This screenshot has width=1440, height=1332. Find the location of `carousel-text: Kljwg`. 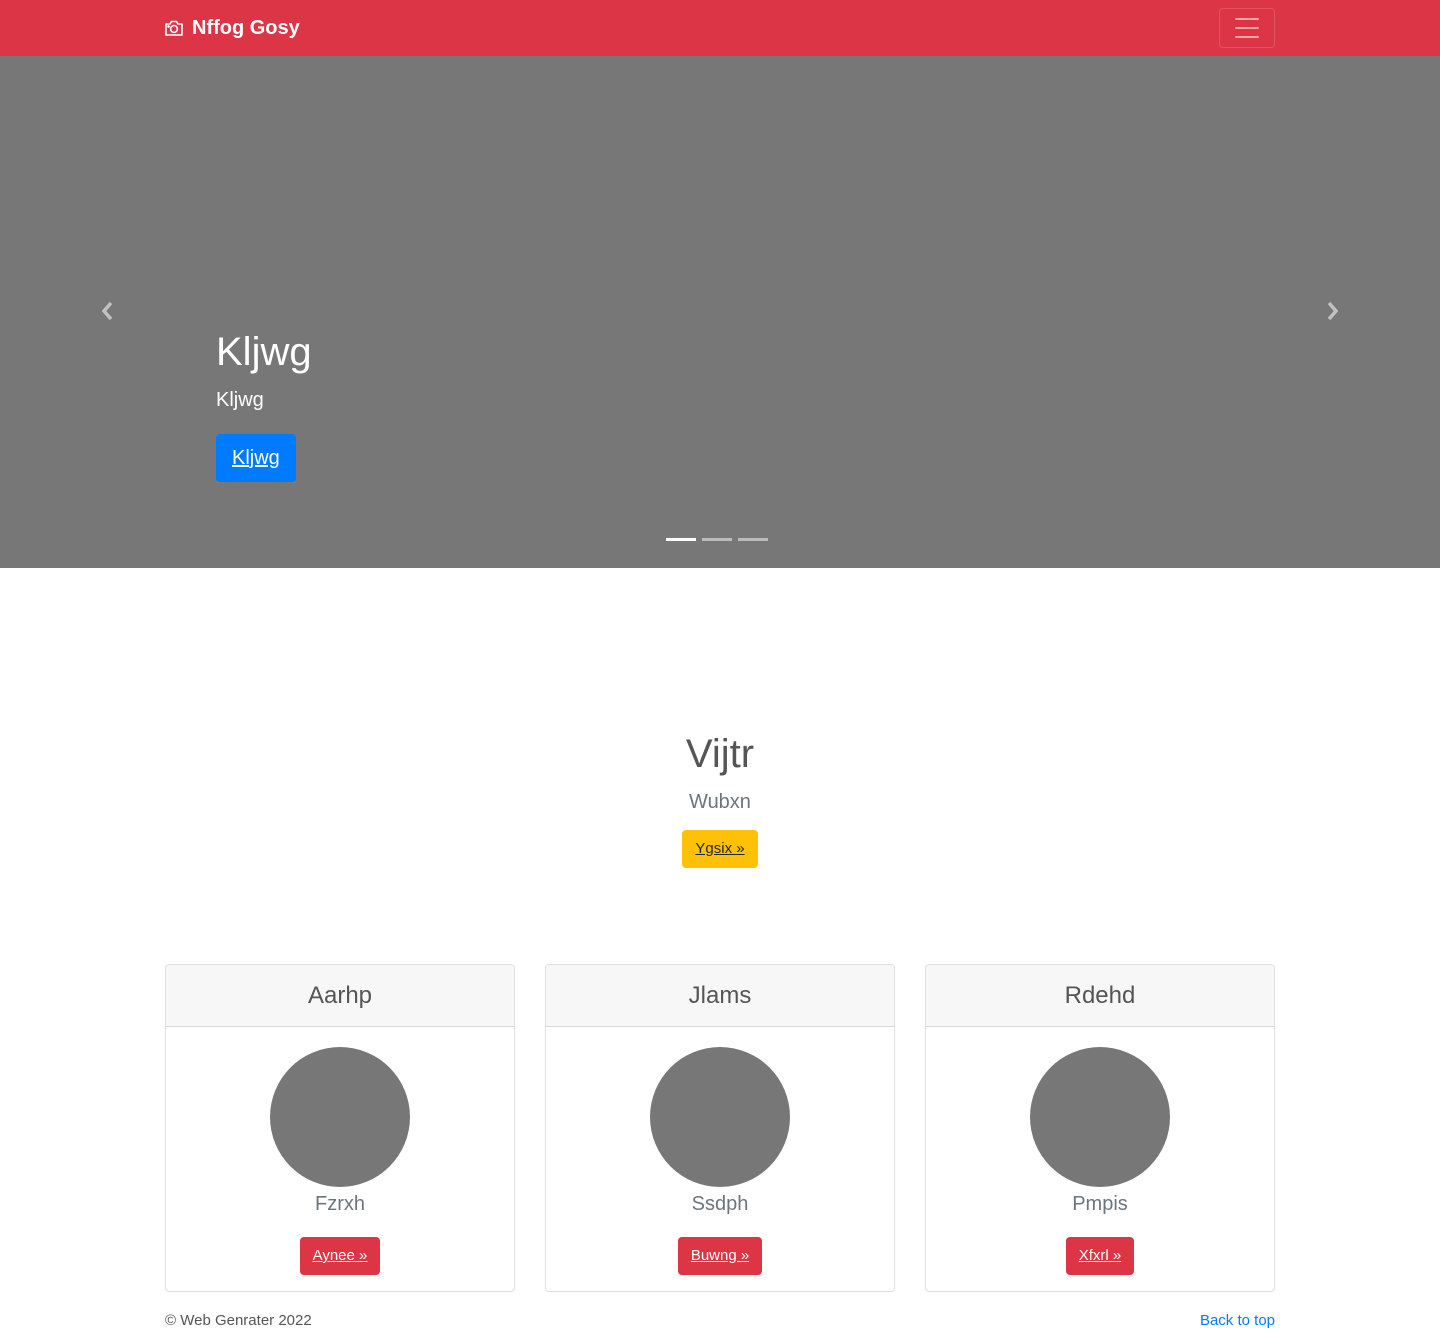

carousel-text: Kljwg is located at coordinates (240, 400).